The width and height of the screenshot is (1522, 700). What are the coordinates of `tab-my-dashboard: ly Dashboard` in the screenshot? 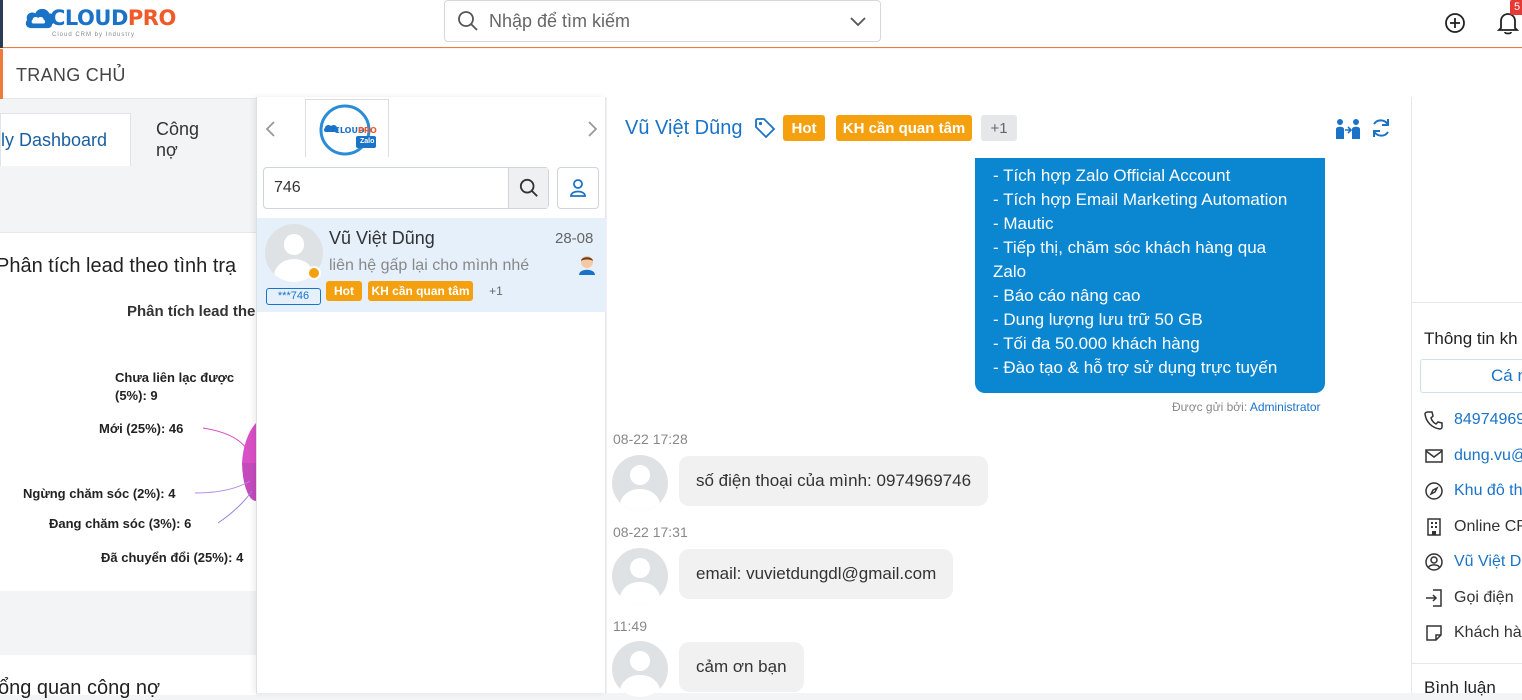 It's located at (65, 139).